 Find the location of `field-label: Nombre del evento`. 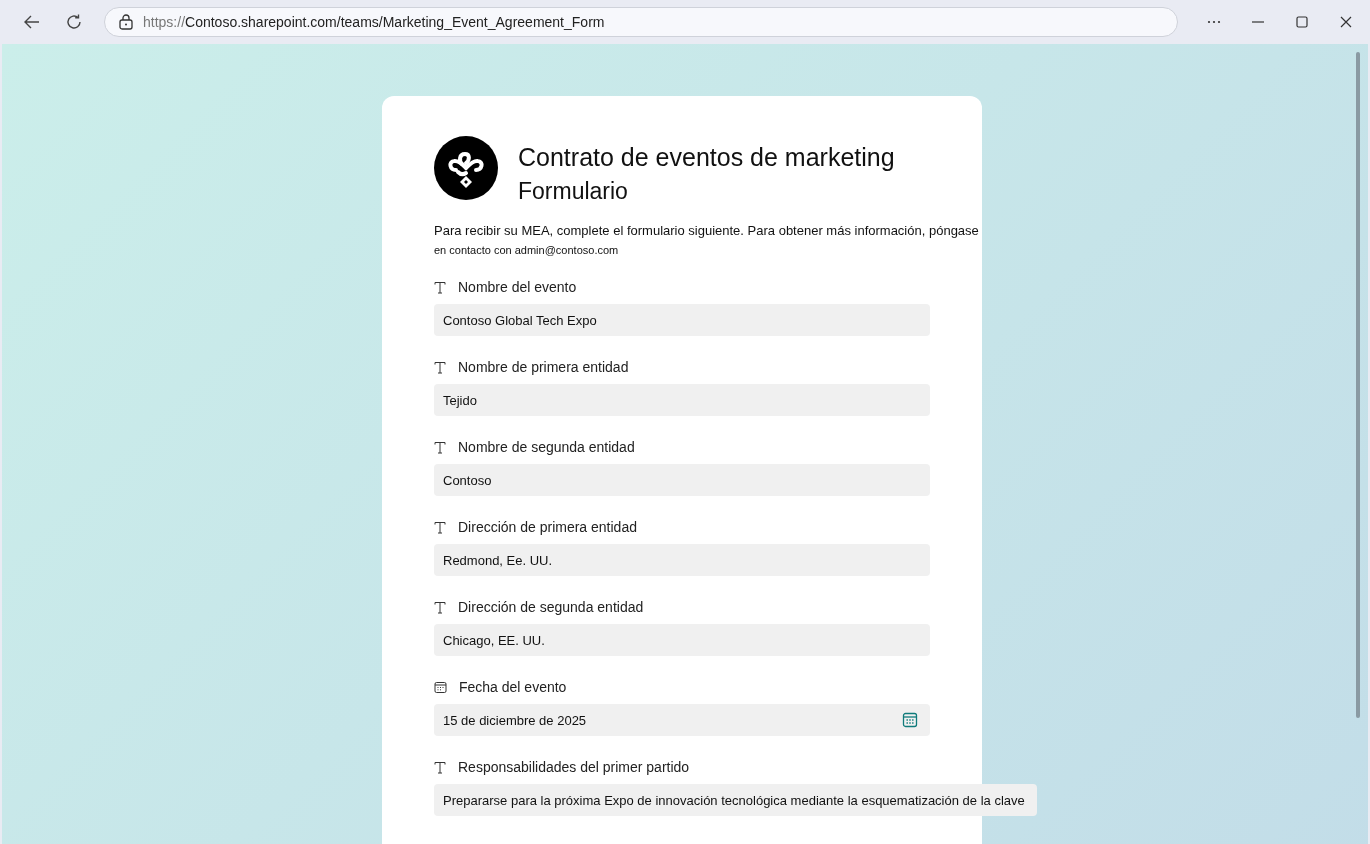

field-label: Nombre del evento is located at coordinates (517, 287).